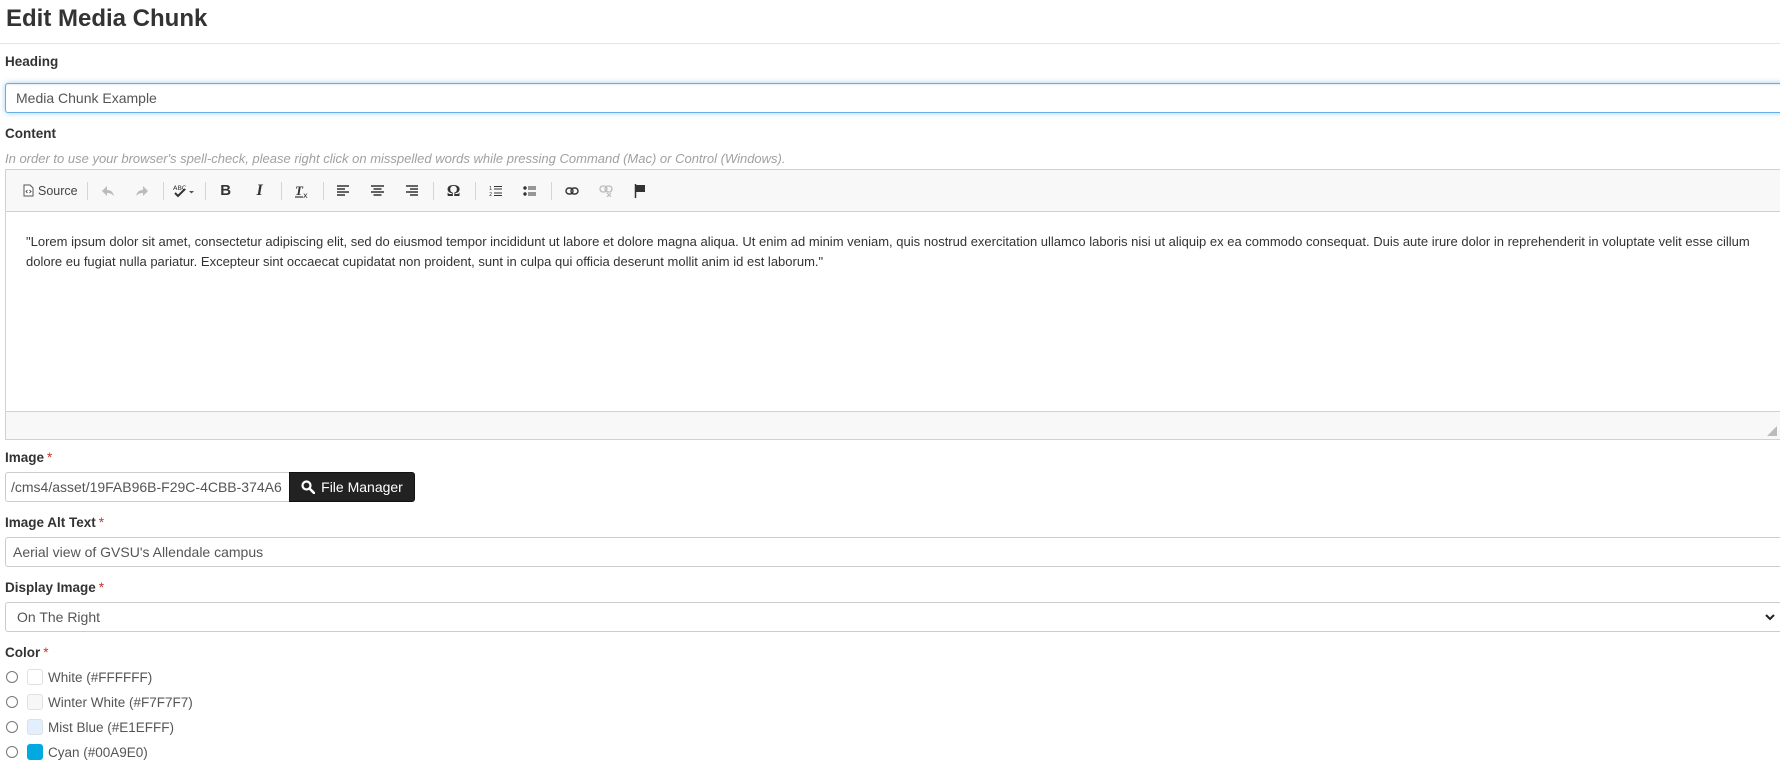 The image size is (1780, 765). I want to click on remove-format-button: Tx, so click(302, 191).